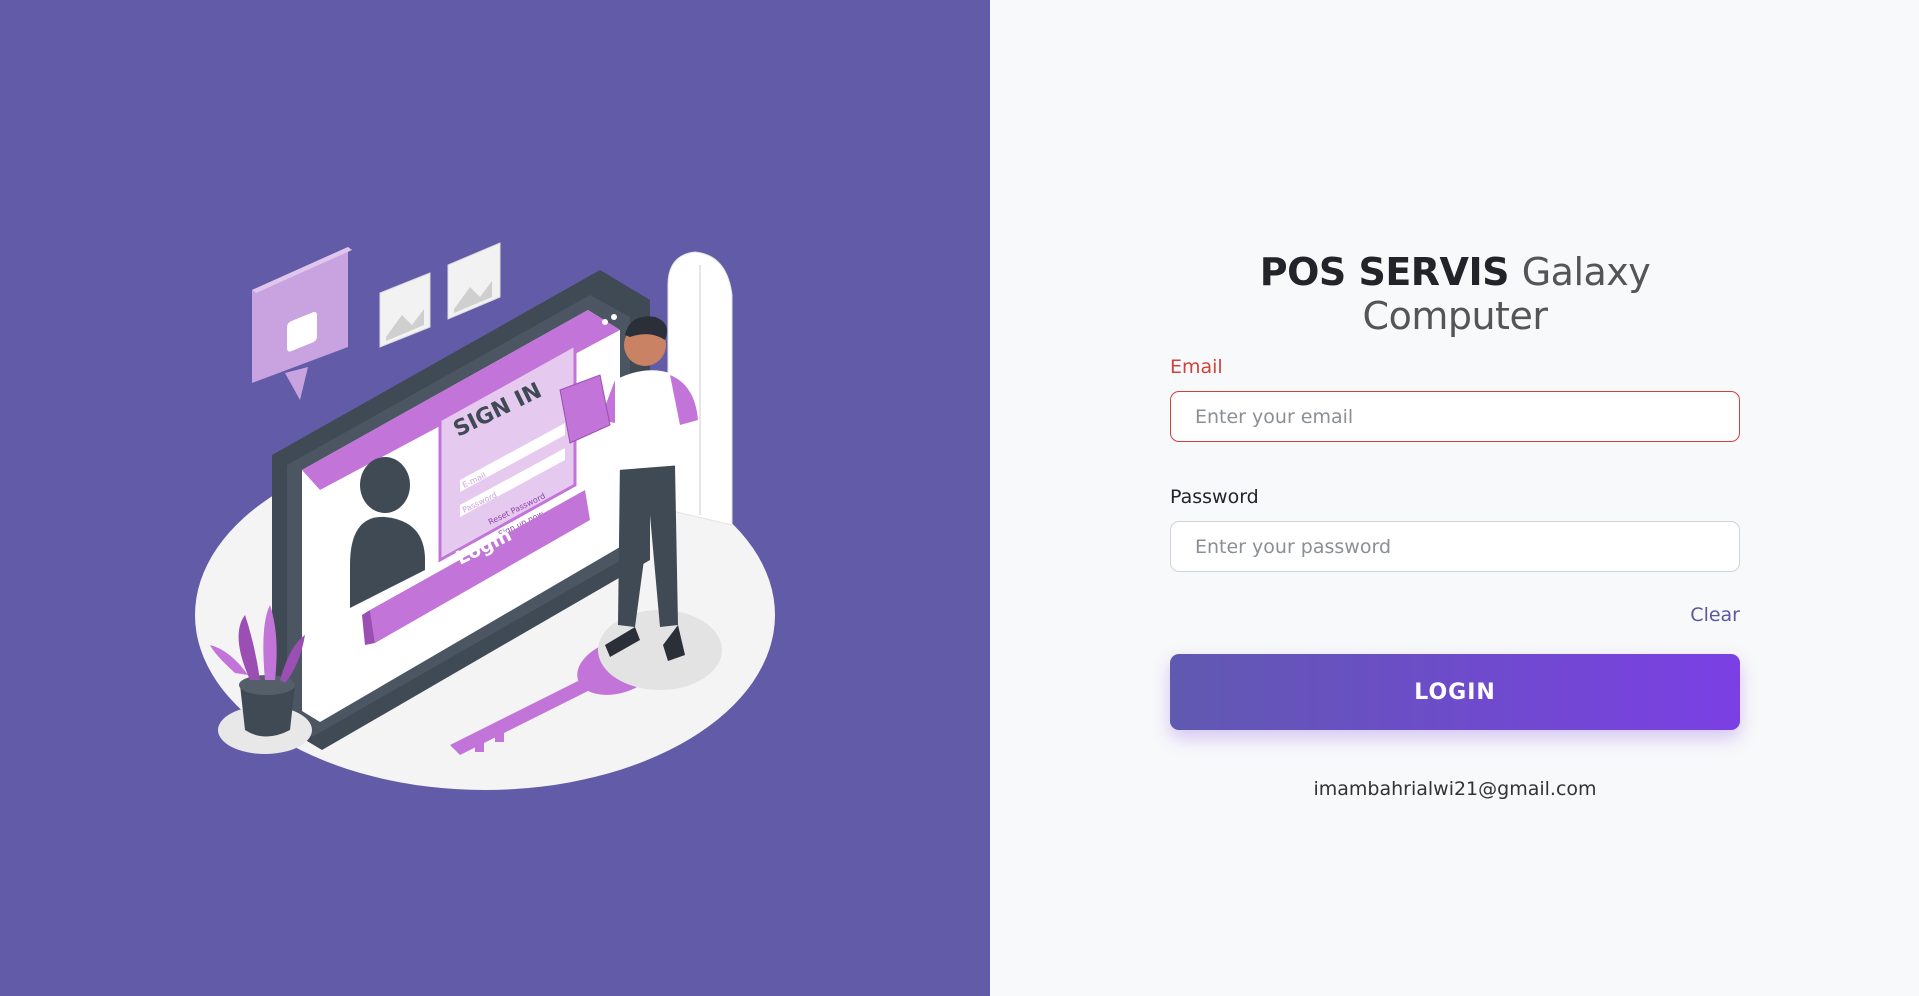 This screenshot has height=996, width=1919. Describe the element at coordinates (1715, 615) in the screenshot. I see `clear-link: Clear` at that location.